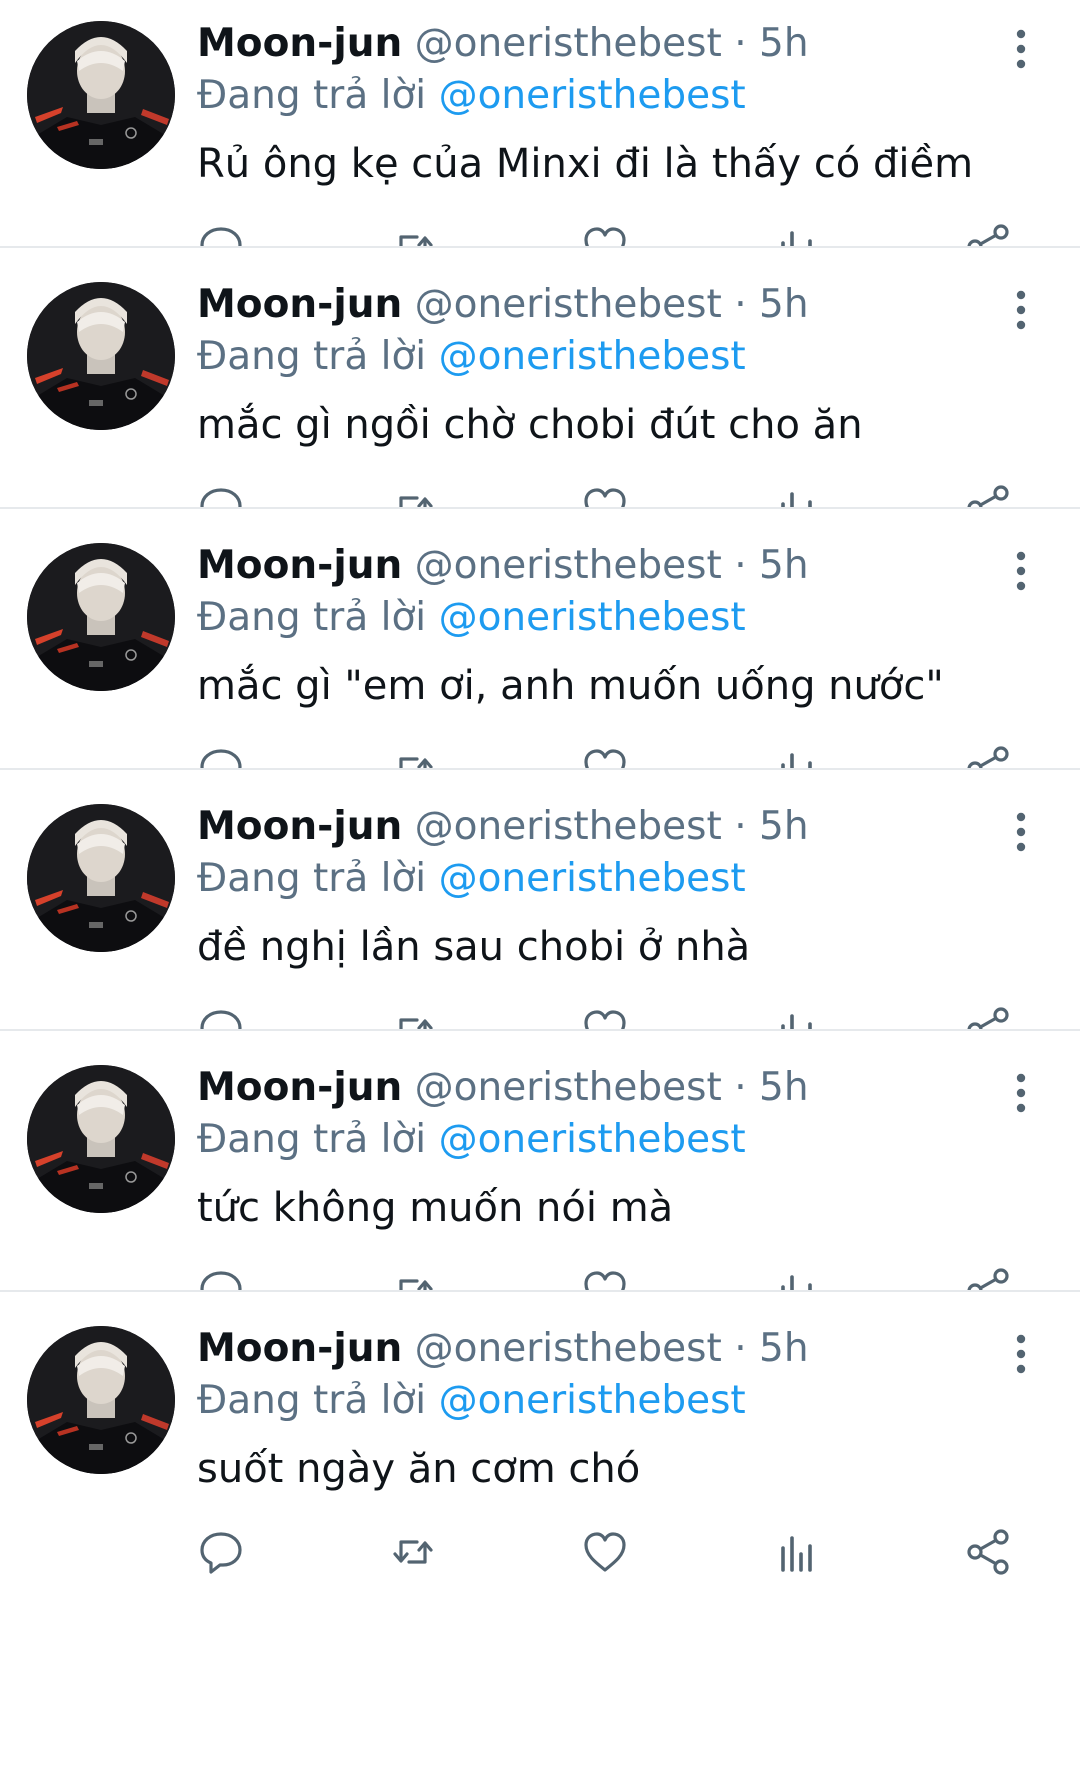  What do you see at coordinates (605, 1552) in the screenshot?
I see `like-icon` at bounding box center [605, 1552].